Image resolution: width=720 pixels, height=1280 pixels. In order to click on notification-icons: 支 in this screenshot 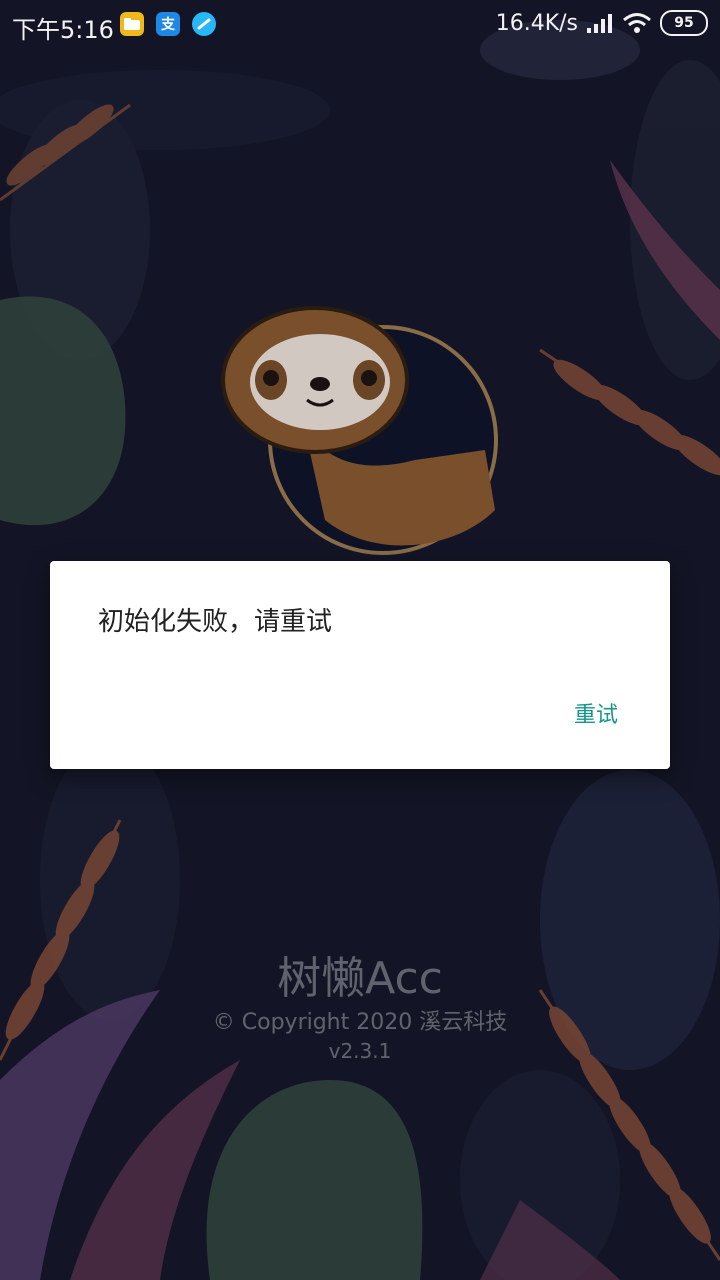, I will do `click(168, 24)`.